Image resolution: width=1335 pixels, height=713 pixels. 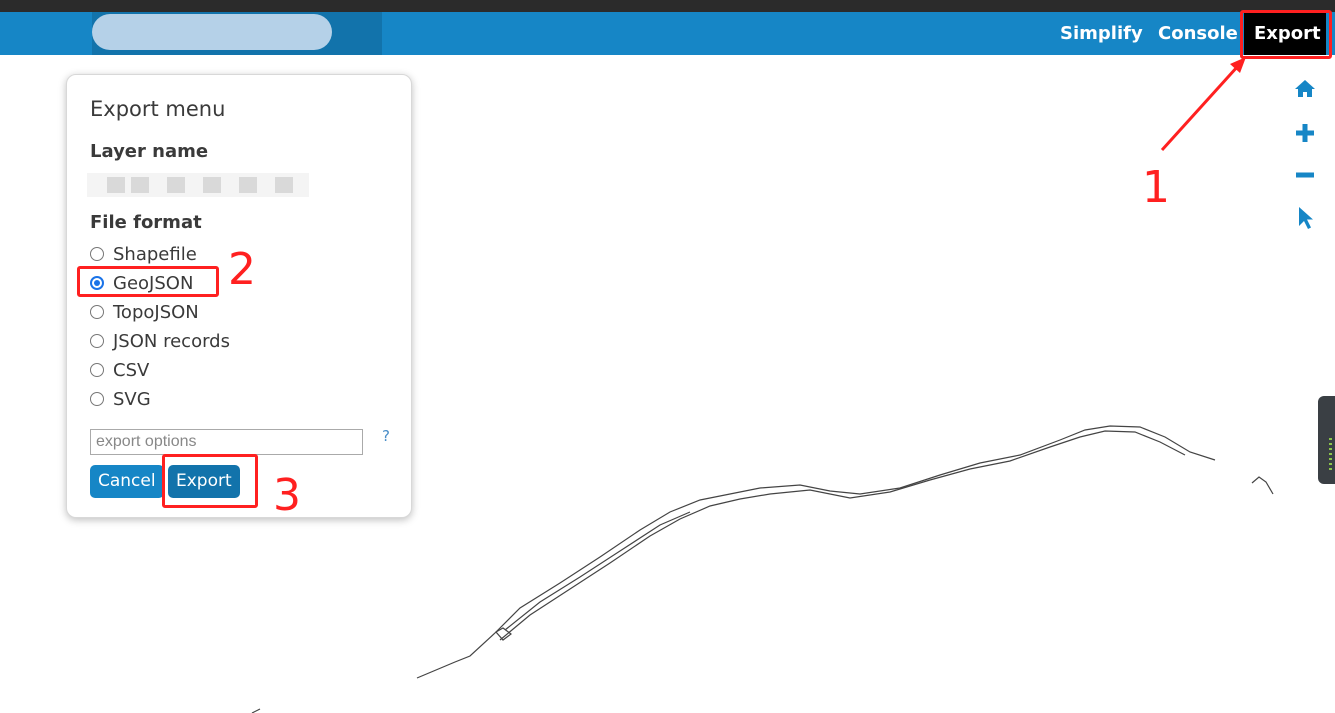 What do you see at coordinates (242, 269) in the screenshot?
I see `annotation-number-2: 2` at bounding box center [242, 269].